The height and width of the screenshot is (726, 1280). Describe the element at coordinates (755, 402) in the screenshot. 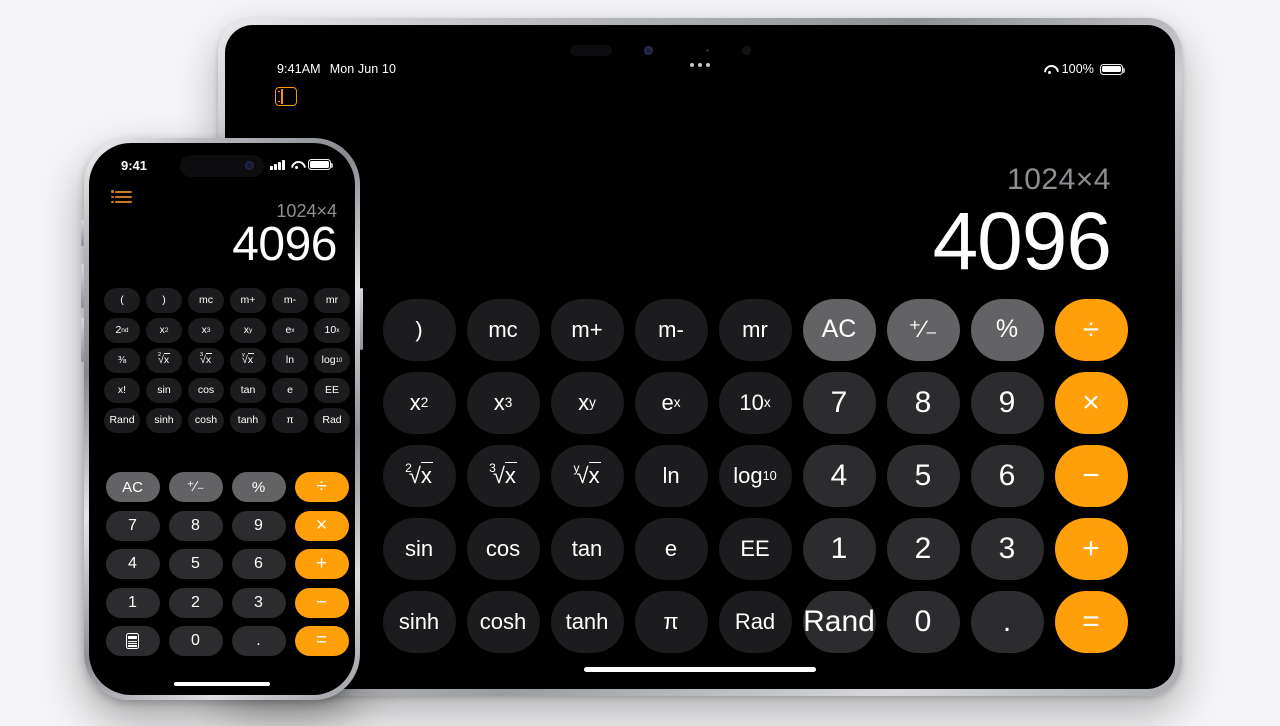

I see `ipad-key-ten-power-x: 10 x` at that location.